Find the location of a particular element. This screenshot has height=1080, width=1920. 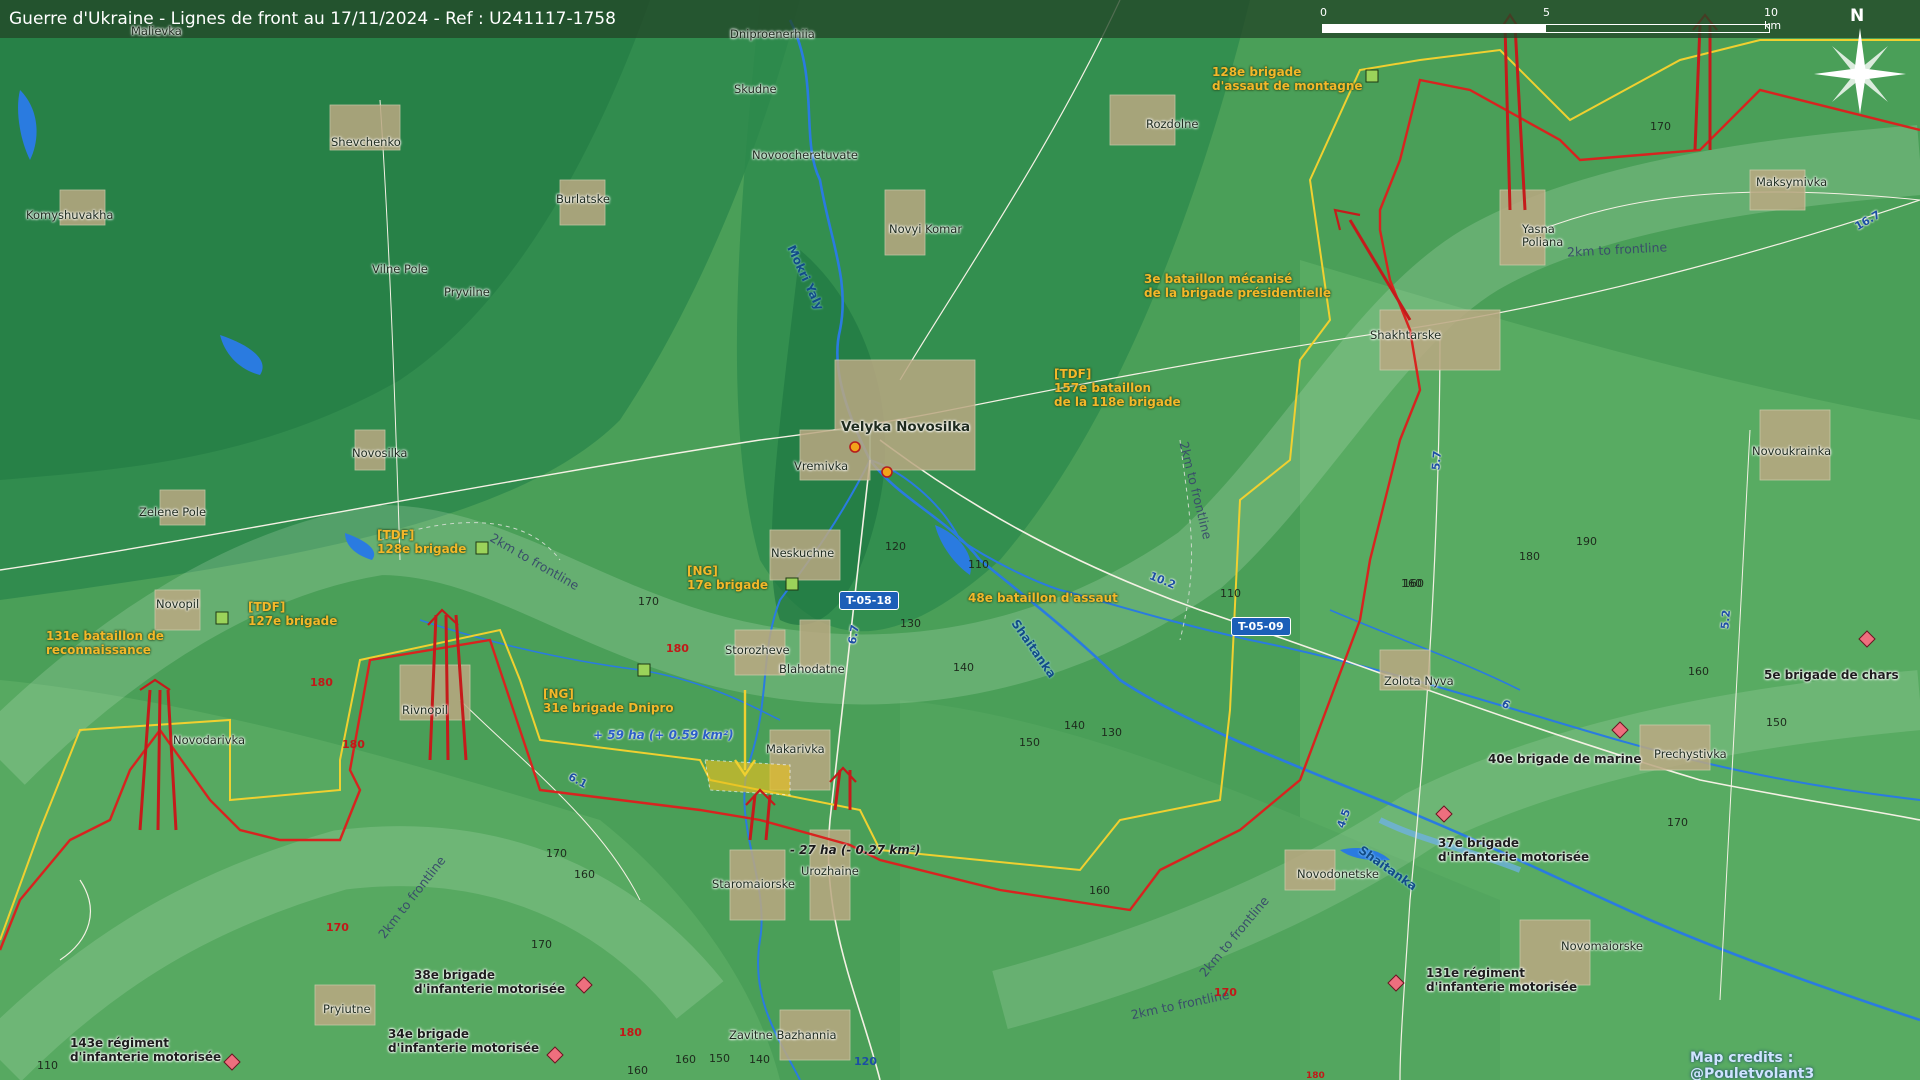

scale-segment is located at coordinates (1434, 28).